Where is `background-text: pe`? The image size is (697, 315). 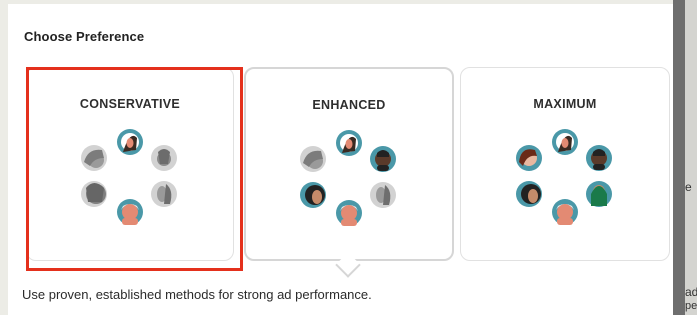 background-text: pe is located at coordinates (691, 306).